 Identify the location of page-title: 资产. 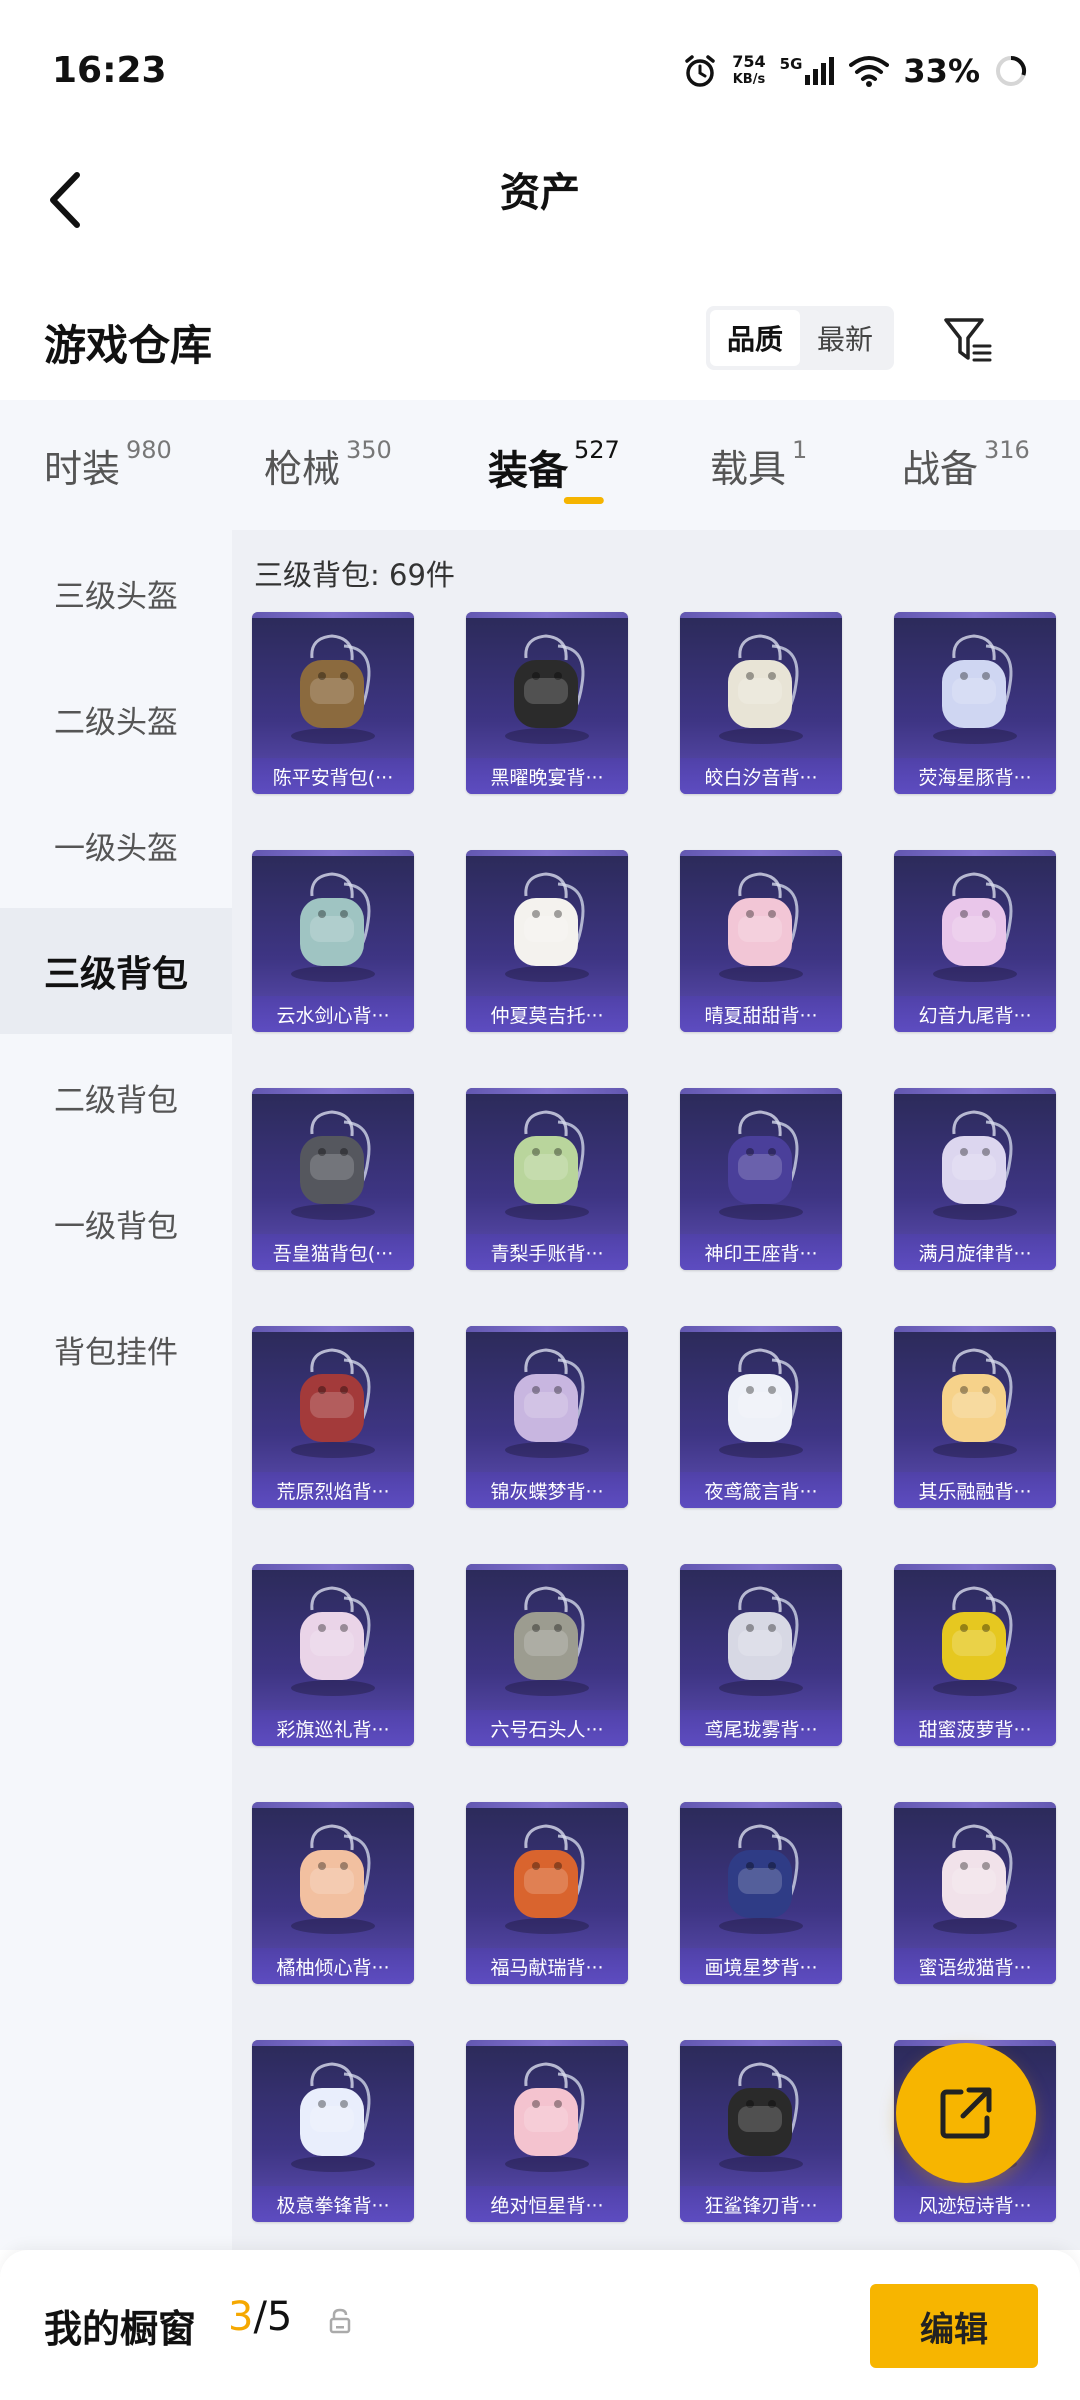
(540, 193).